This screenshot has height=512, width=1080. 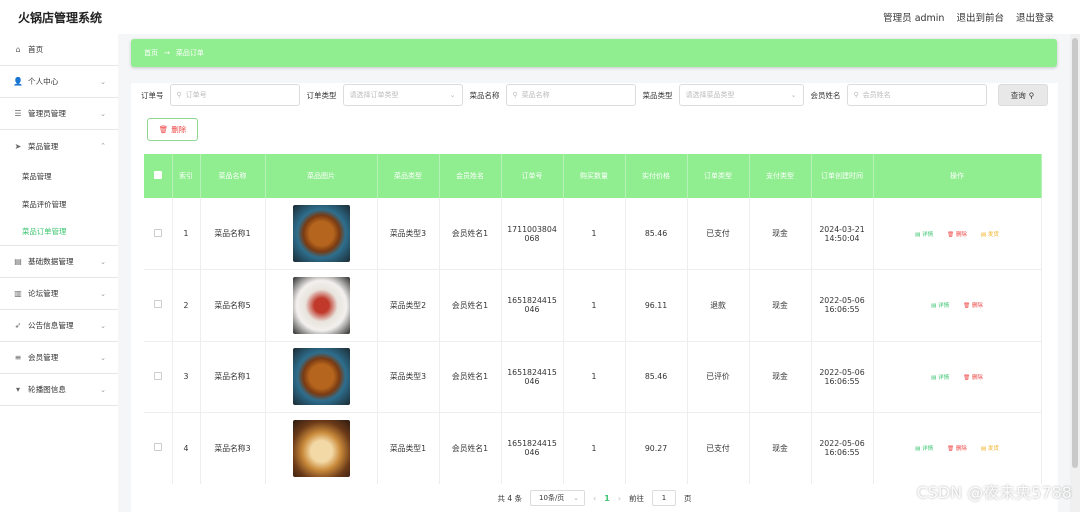 I want to click on order-type-cell: 已支付, so click(x=718, y=448).